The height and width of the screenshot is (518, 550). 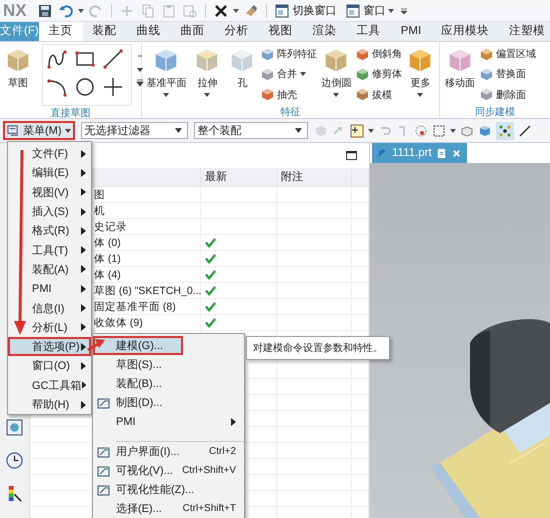 What do you see at coordinates (207, 74) in the screenshot?
I see `ribbon-button: 拉伸` at bounding box center [207, 74].